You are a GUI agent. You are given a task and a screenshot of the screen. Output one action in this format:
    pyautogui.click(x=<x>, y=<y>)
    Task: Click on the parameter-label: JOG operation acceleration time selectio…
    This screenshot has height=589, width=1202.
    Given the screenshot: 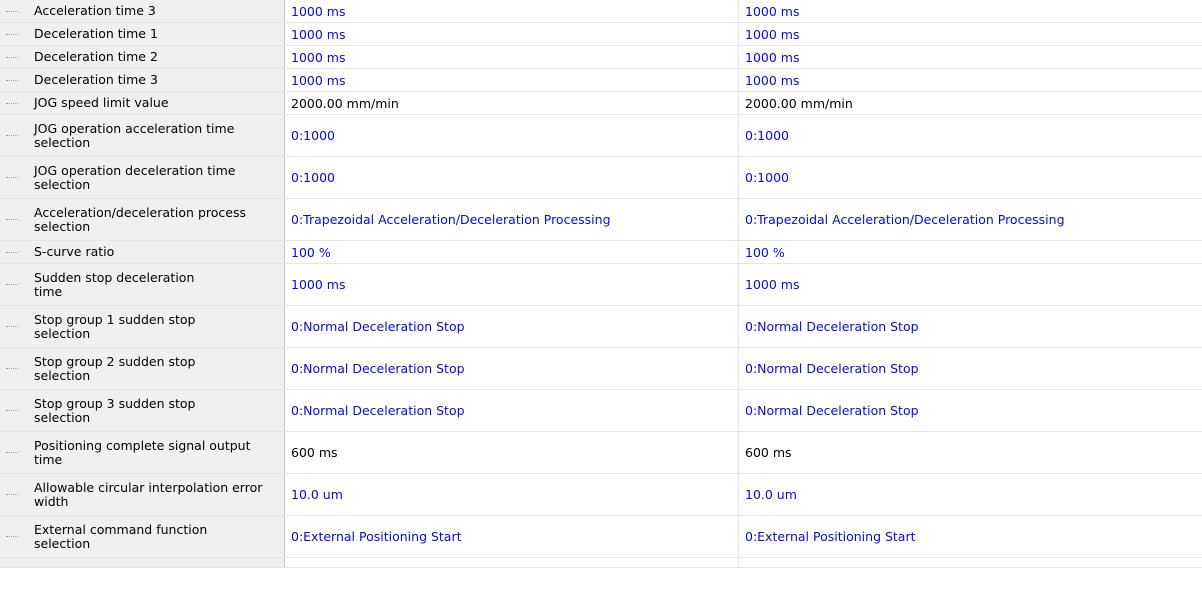 What is the action you would take?
    pyautogui.click(x=134, y=135)
    